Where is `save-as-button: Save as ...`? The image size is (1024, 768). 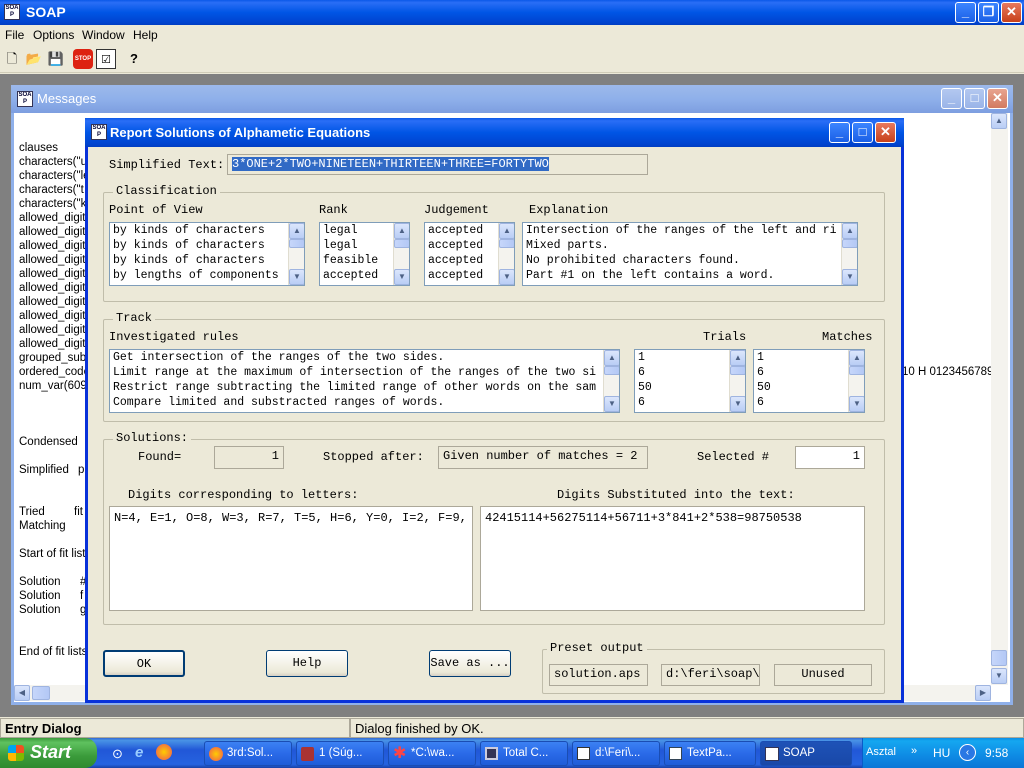 save-as-button: Save as ... is located at coordinates (470, 663).